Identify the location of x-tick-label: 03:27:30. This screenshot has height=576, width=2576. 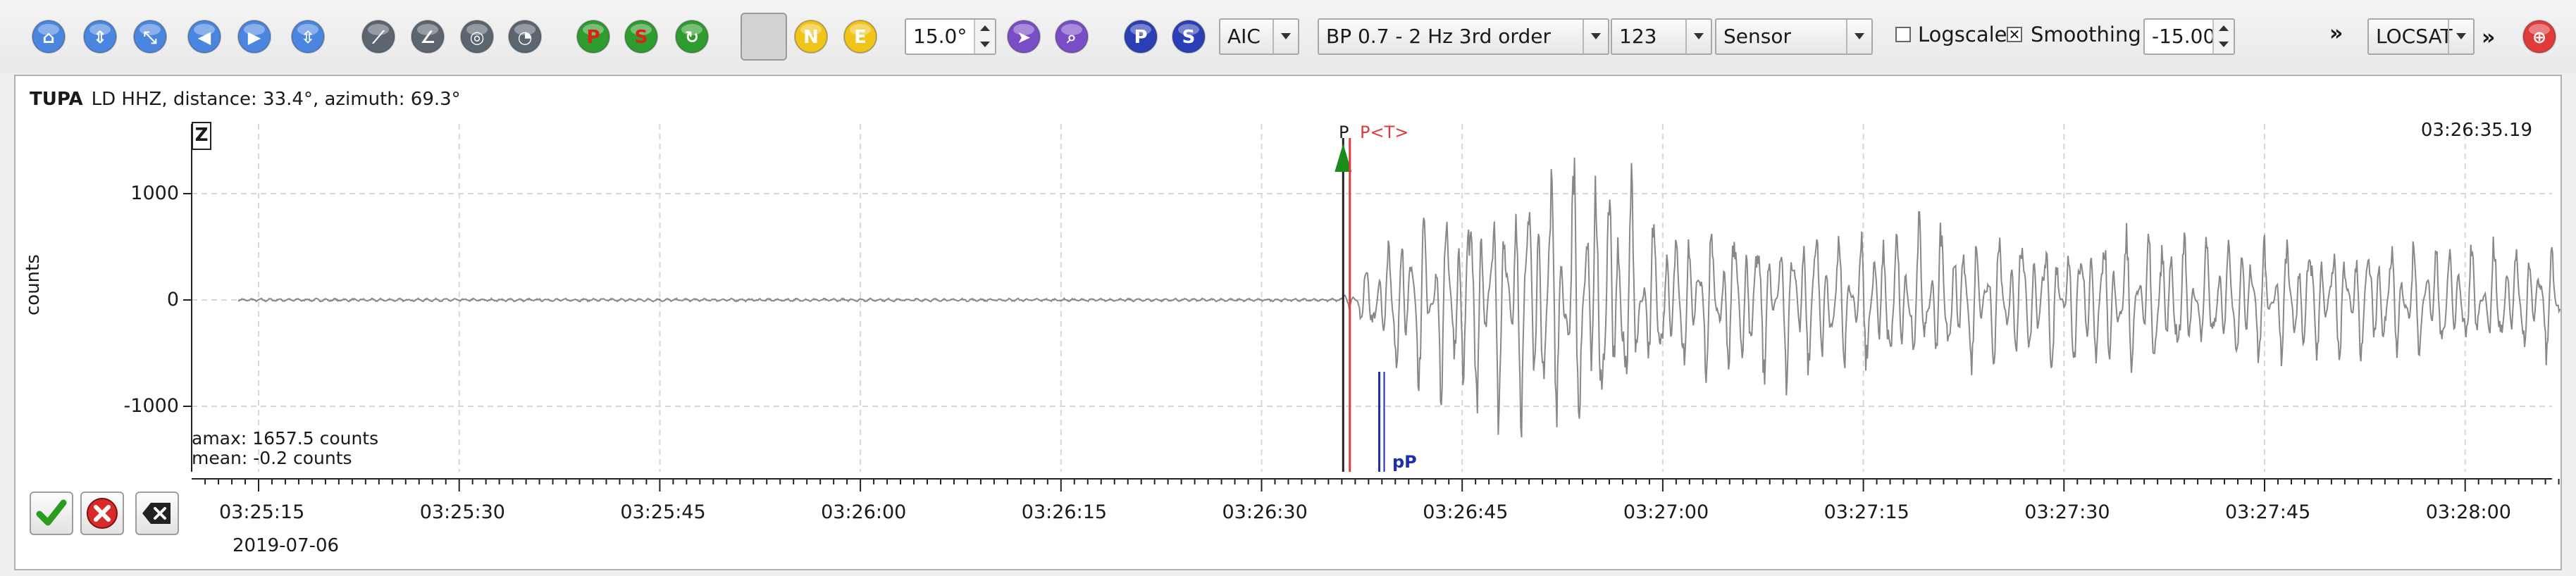
(2067, 512).